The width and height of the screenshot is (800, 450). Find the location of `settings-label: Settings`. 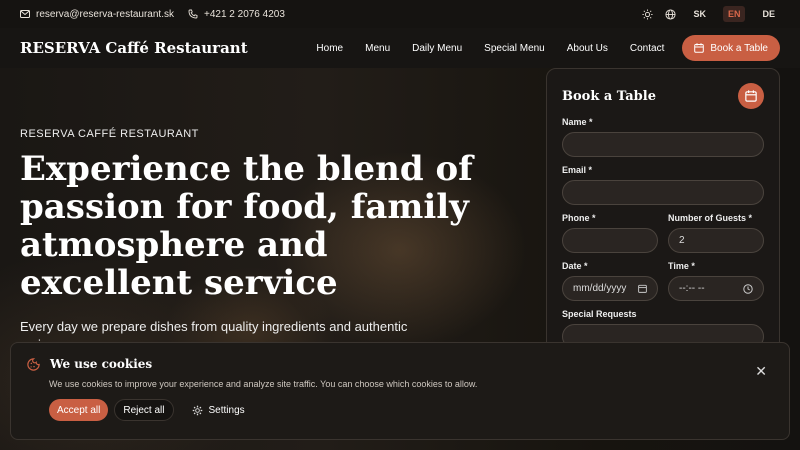

settings-label: Settings is located at coordinates (226, 410).